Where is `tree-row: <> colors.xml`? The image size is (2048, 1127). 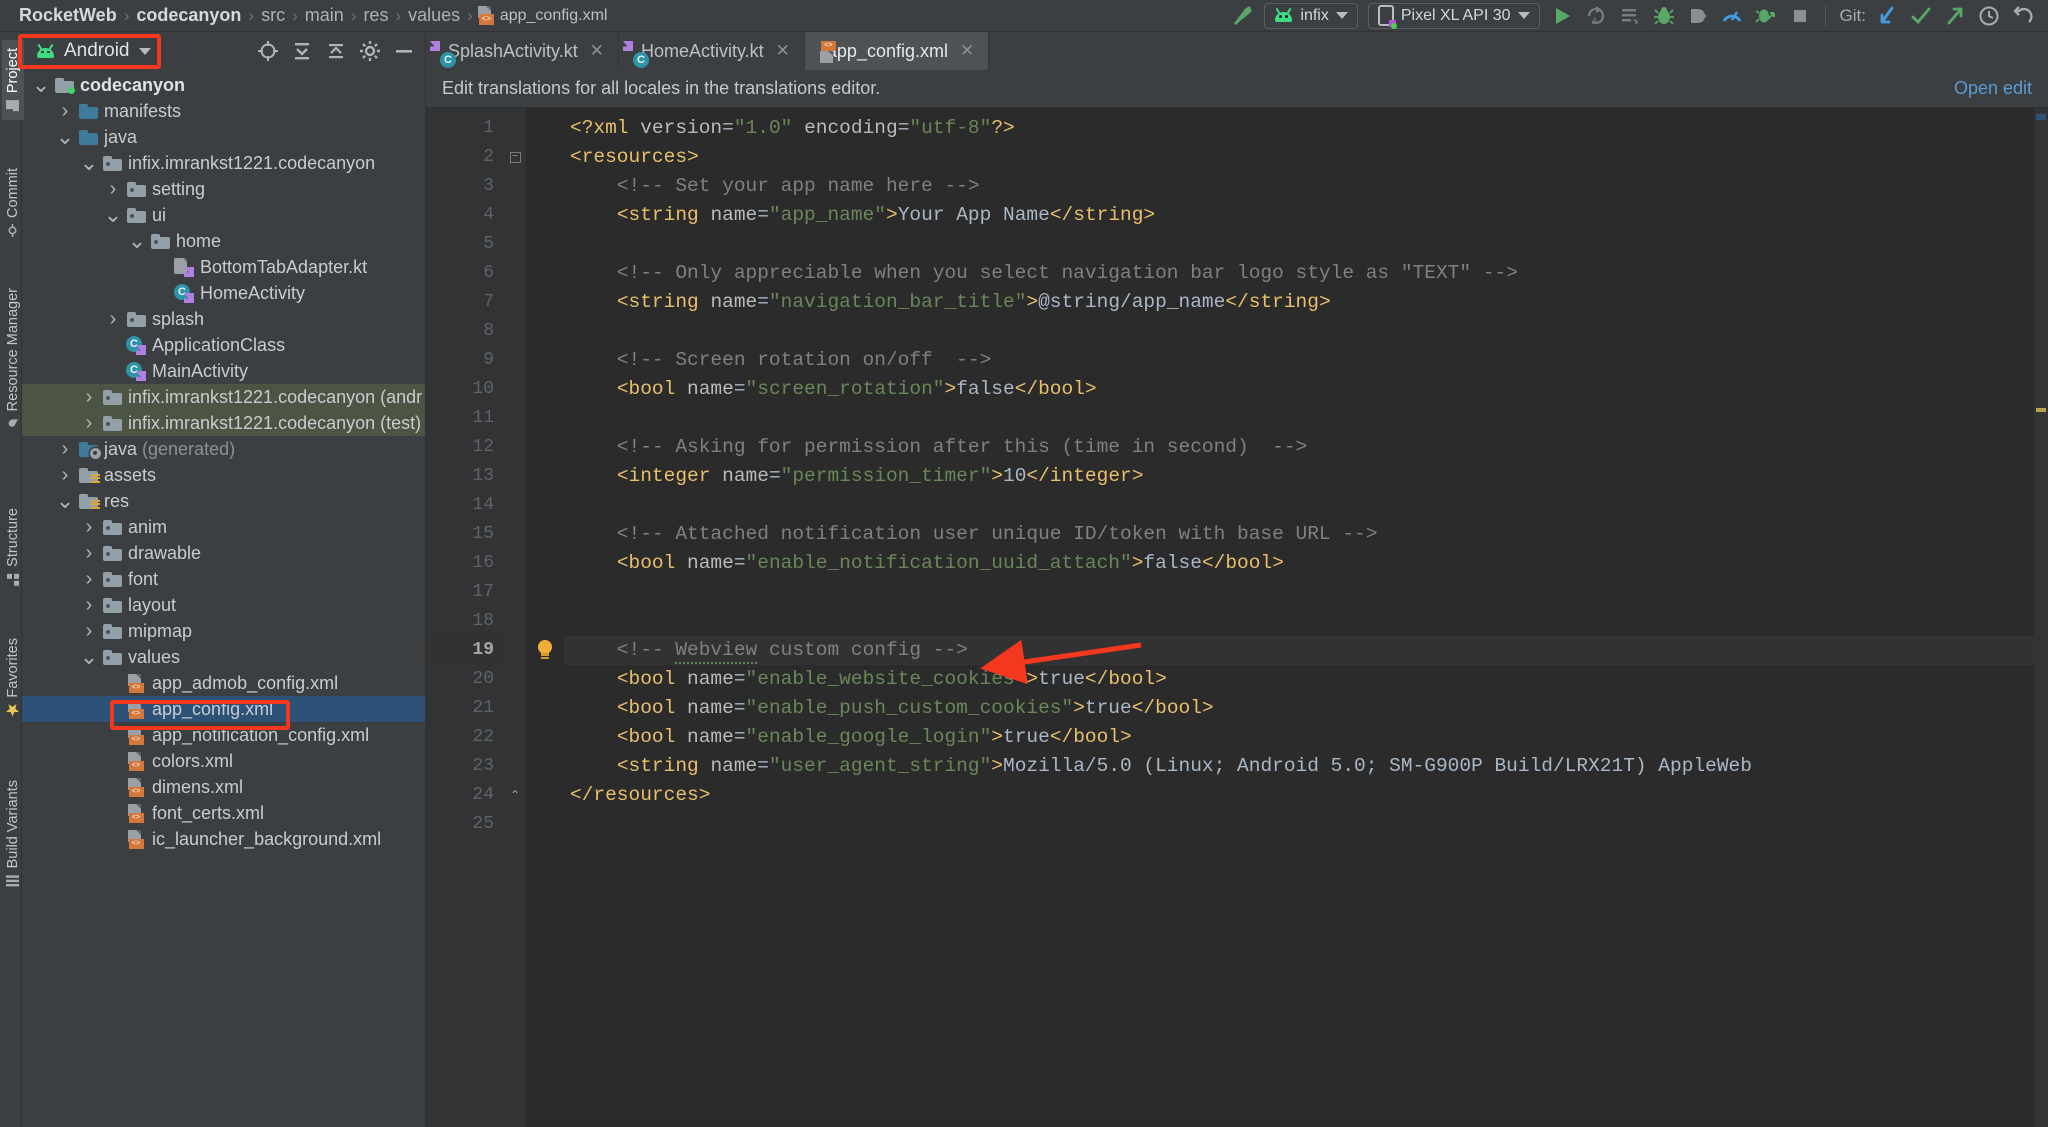 tree-row: <> colors.xml is located at coordinates (223, 761).